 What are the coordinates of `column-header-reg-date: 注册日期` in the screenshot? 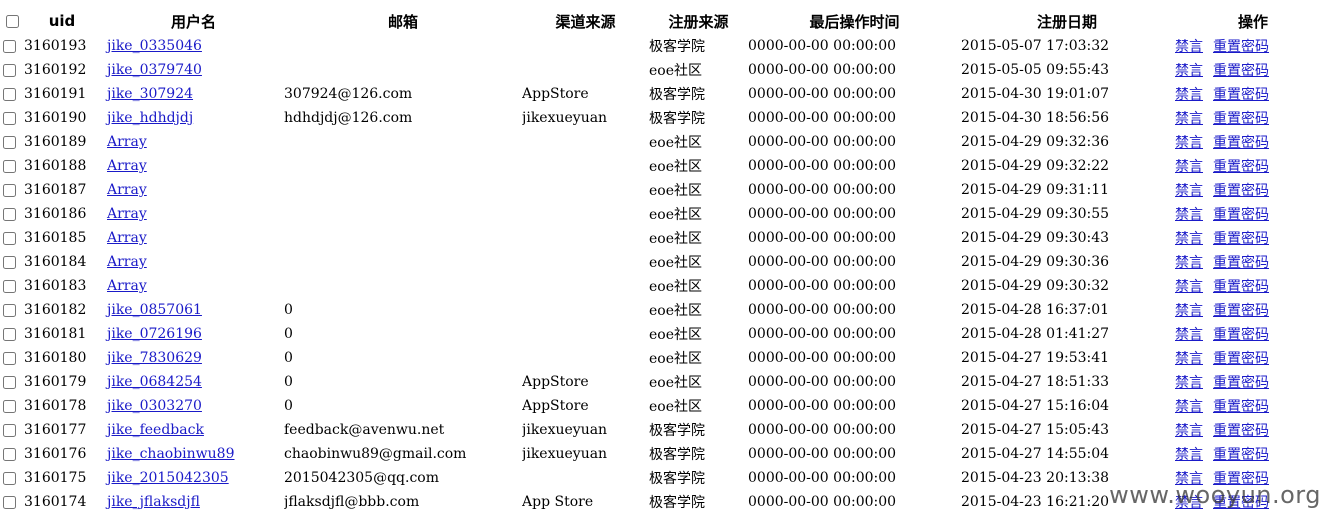 It's located at (1067, 21).